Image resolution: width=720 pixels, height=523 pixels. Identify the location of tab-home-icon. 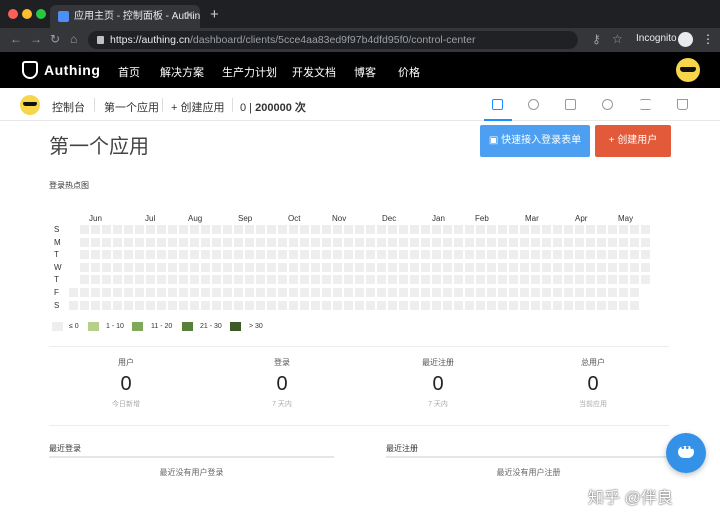
(497, 104).